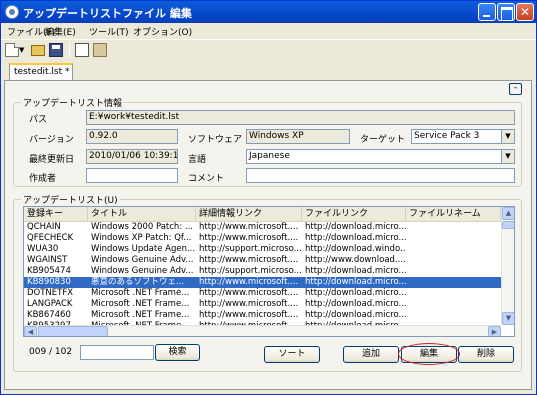 Image resolution: width=537 pixels, height=395 pixels. Describe the element at coordinates (132, 175) in the screenshot. I see `author-field` at that location.